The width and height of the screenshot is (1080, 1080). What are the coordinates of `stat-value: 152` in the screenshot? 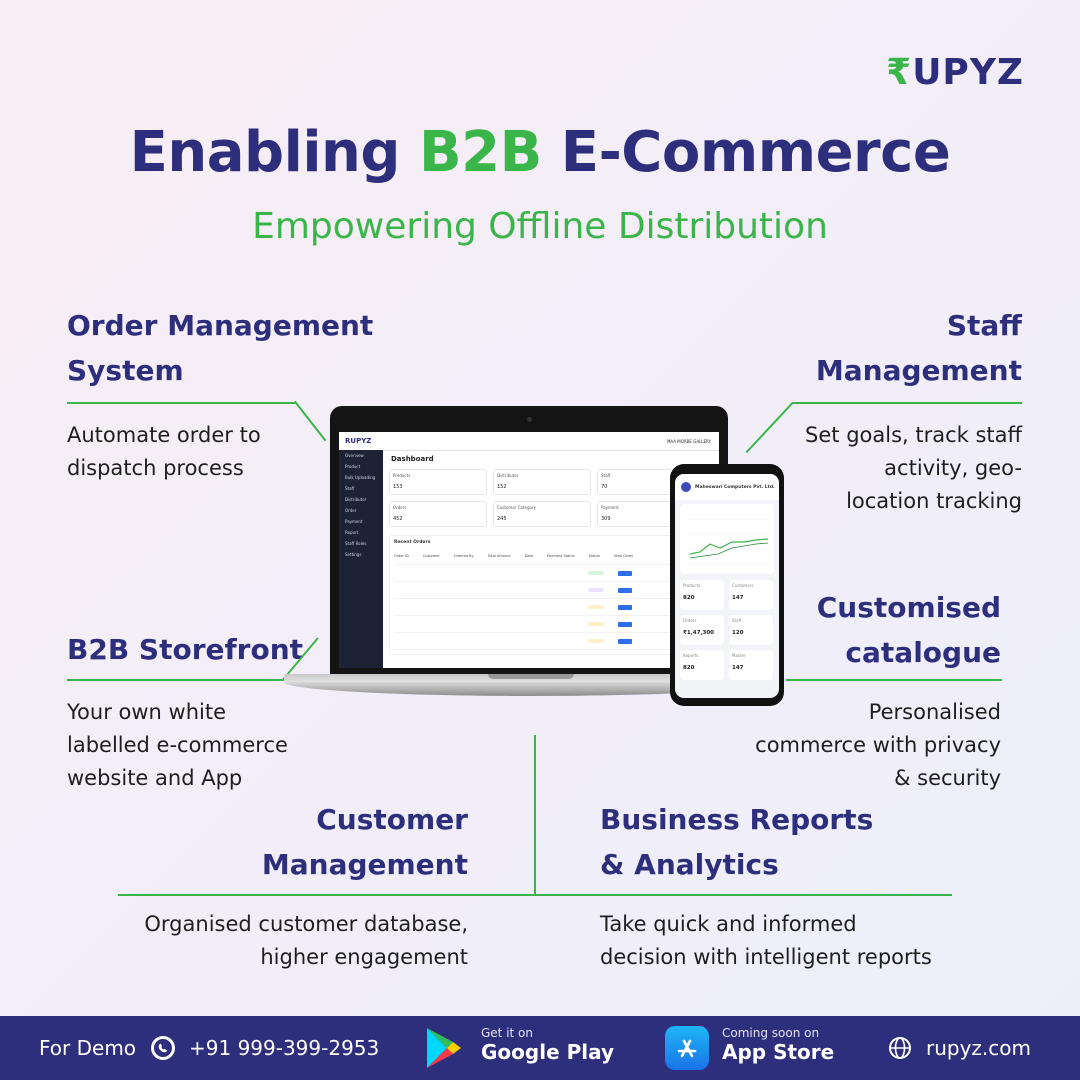 It's located at (502, 487).